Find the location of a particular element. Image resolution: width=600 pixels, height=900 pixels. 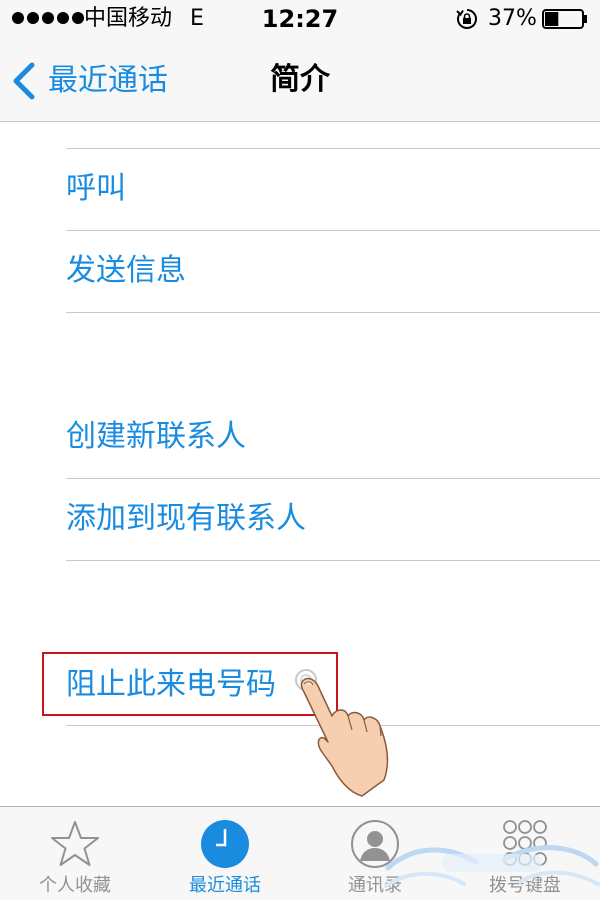

tap-hand-icon is located at coordinates (342, 733).